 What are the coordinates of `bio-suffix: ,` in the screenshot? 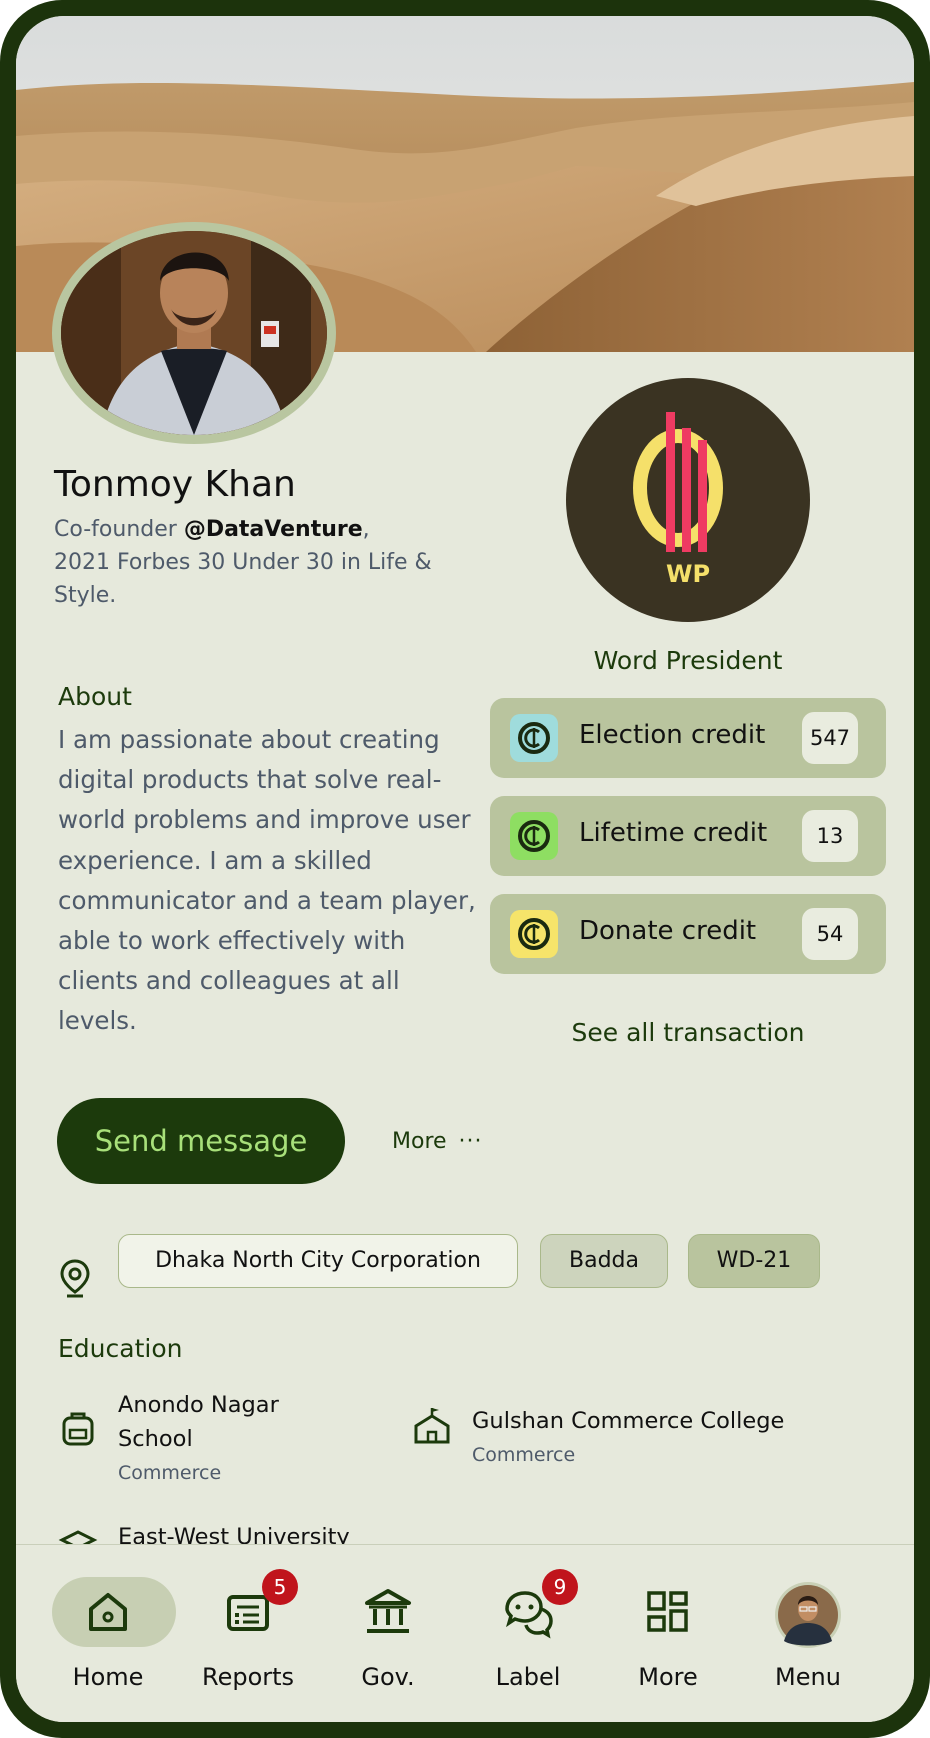 It's located at (366, 529).